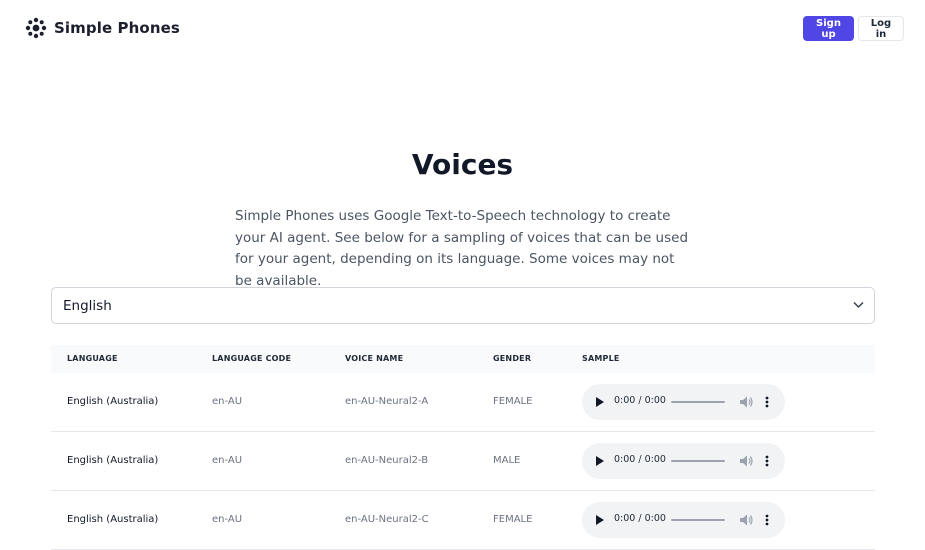 Image resolution: width=925 pixels, height=550 pixels. Describe the element at coordinates (828, 28) in the screenshot. I see `sign-up-button: Sign up` at that location.